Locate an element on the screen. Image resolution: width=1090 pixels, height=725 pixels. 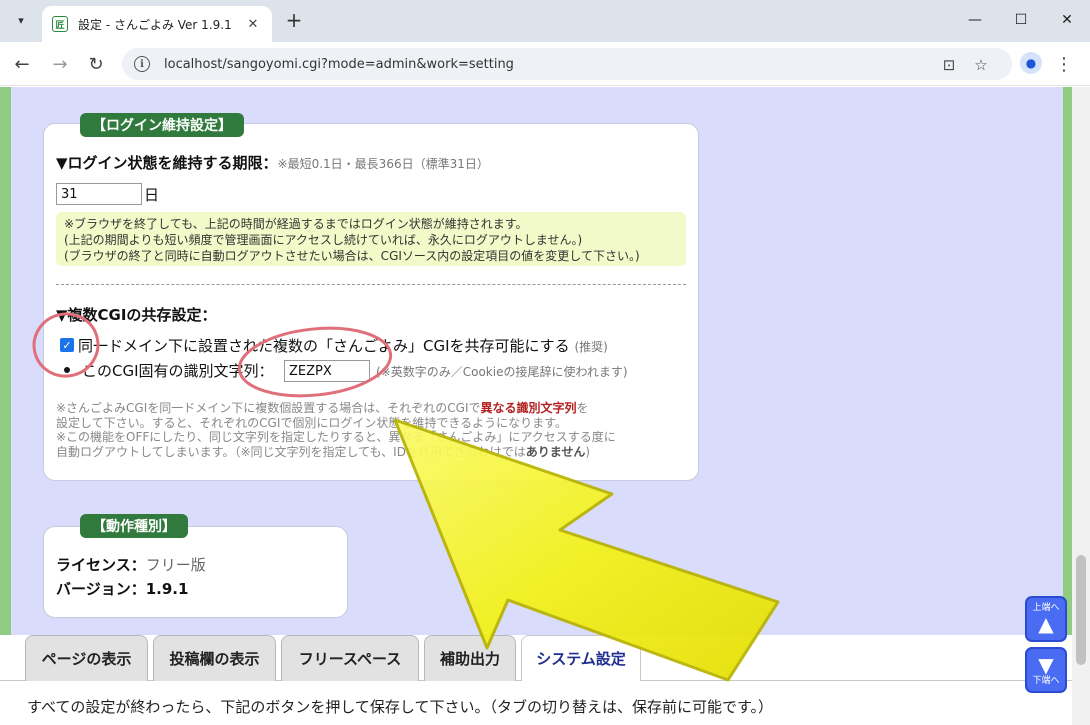
reload-icon: ↻ is located at coordinates (96, 64).